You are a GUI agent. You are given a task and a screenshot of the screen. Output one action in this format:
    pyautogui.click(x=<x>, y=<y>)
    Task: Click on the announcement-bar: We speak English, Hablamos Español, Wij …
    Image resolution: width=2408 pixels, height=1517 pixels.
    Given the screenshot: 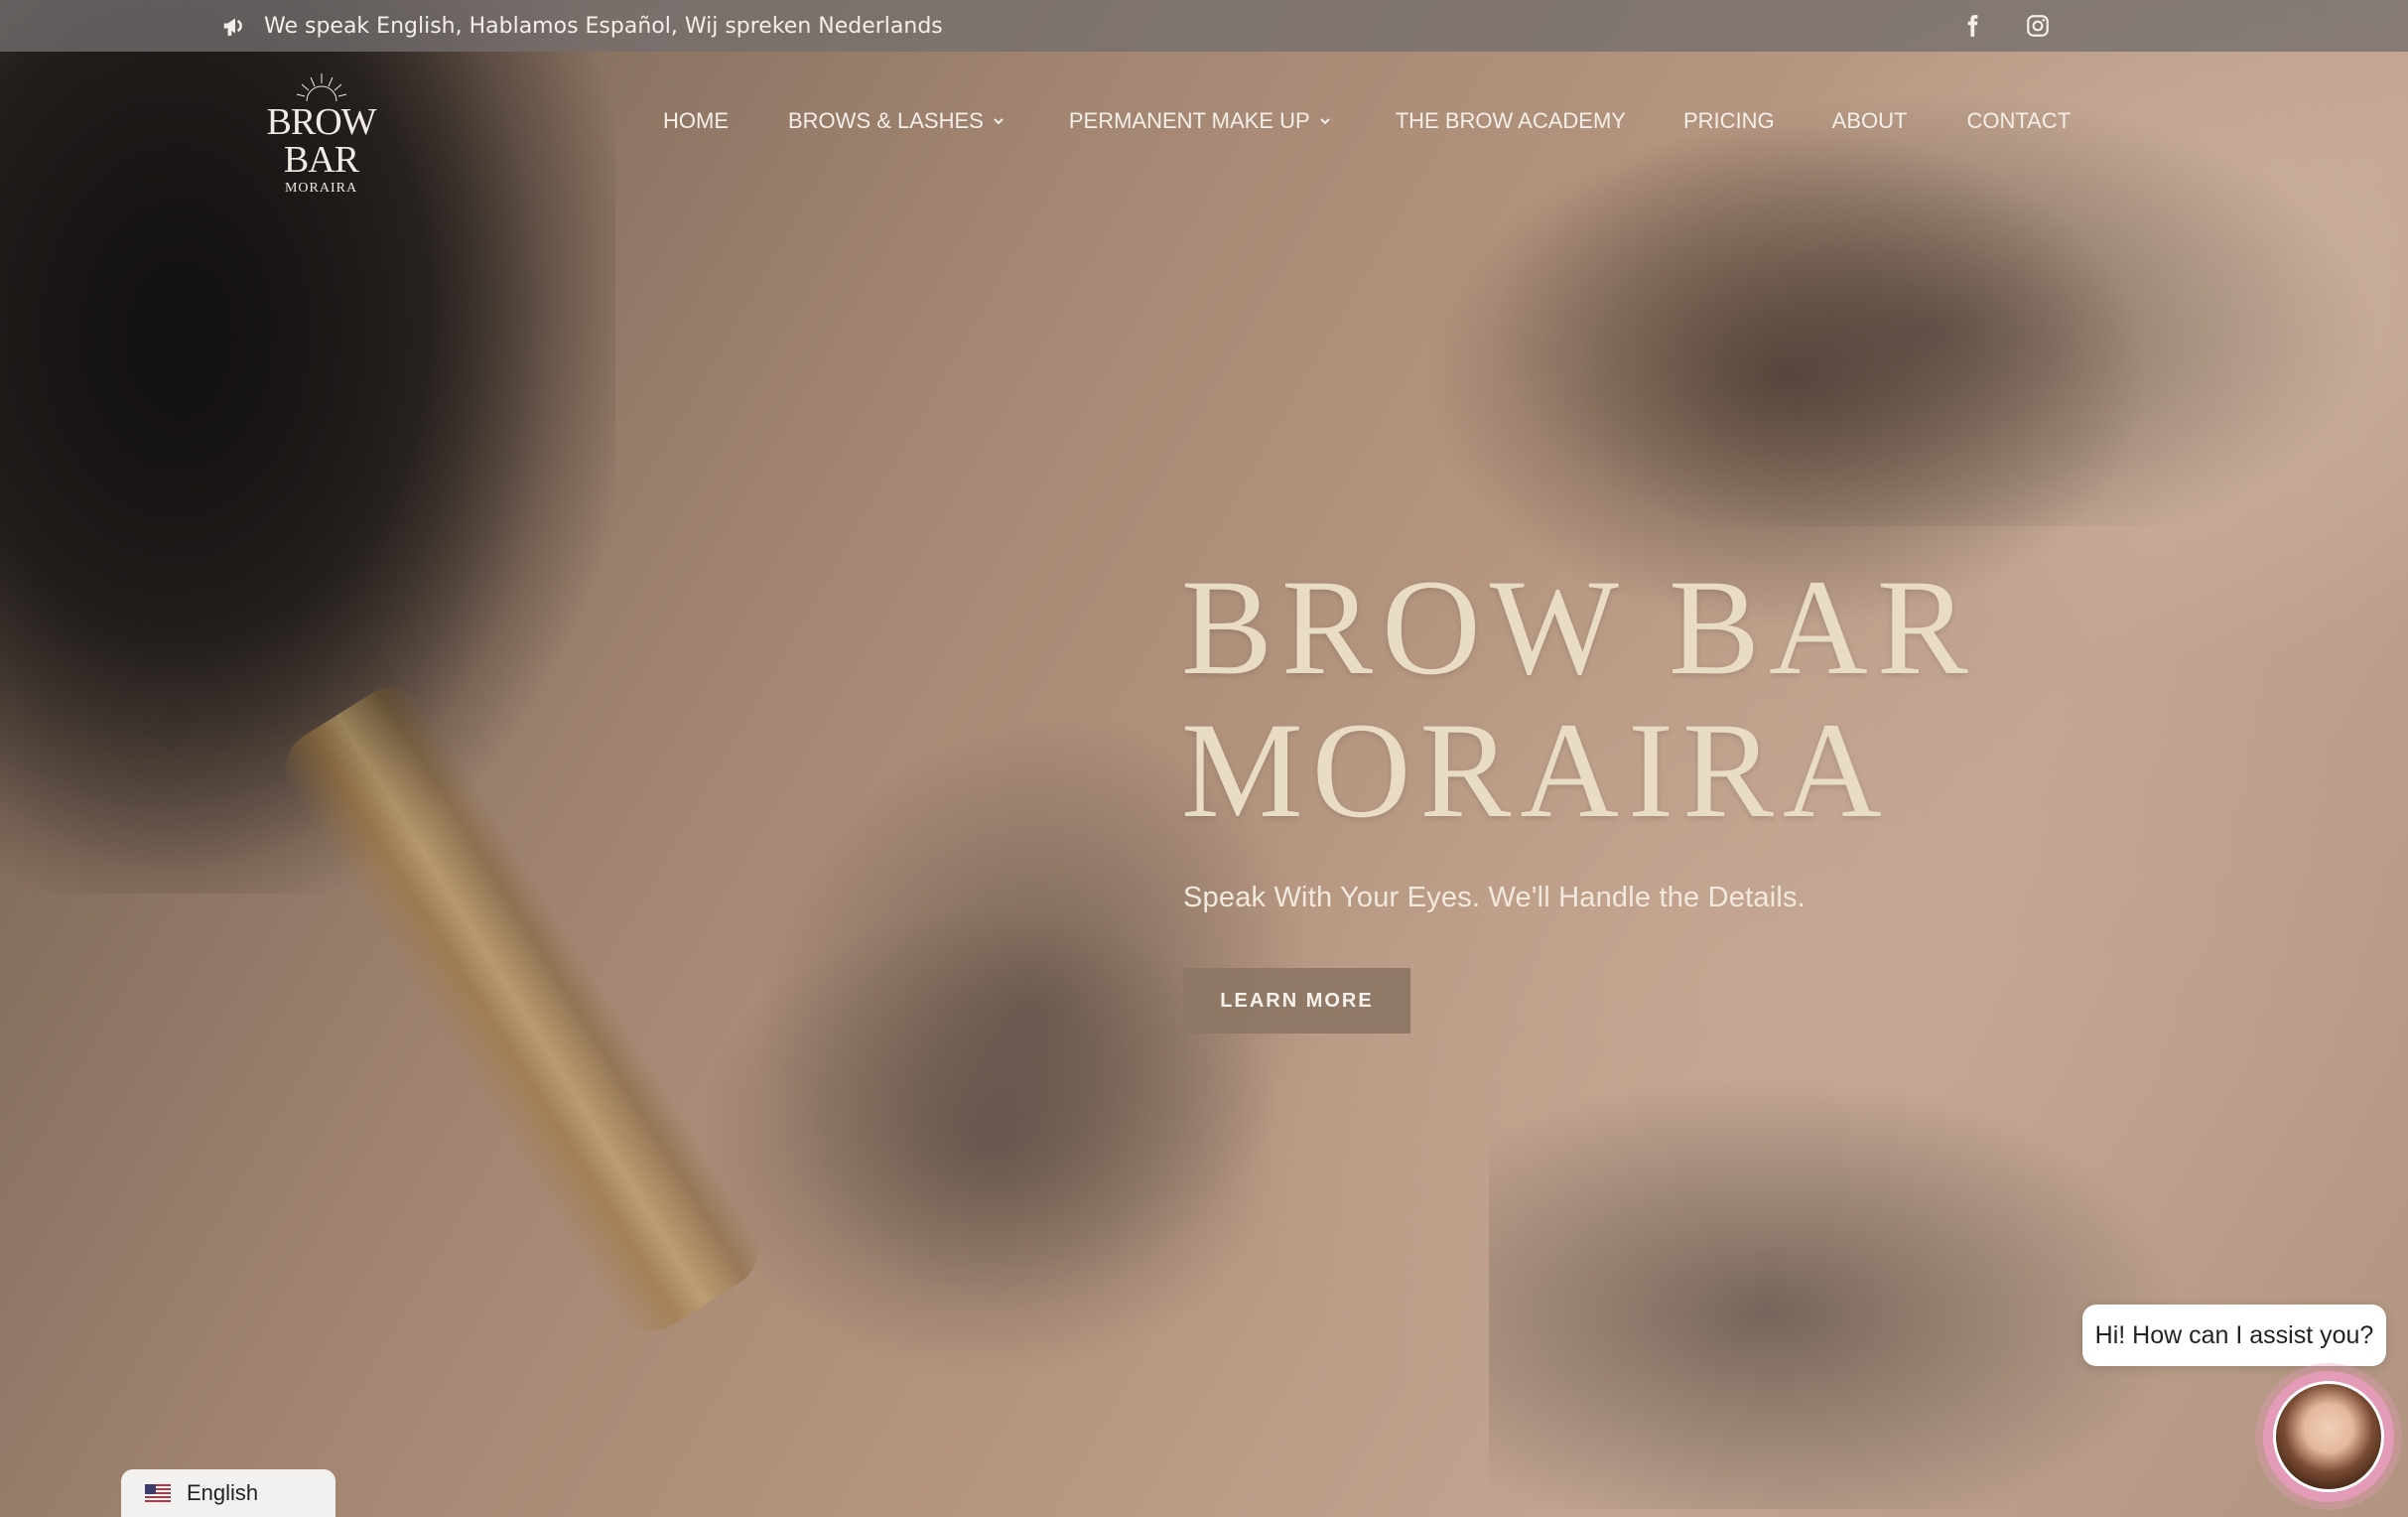 What is the action you would take?
    pyautogui.click(x=1204, y=26)
    